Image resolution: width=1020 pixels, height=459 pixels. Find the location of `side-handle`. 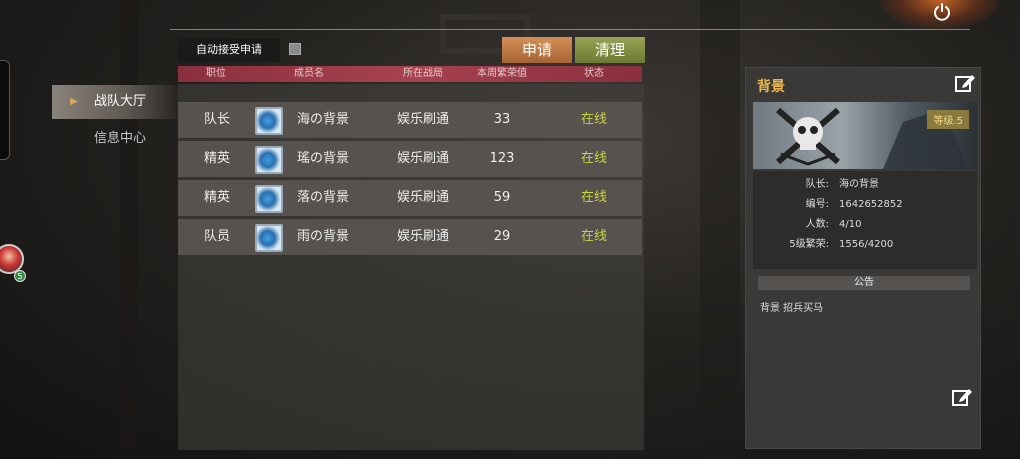

side-handle is located at coordinates (5, 110).